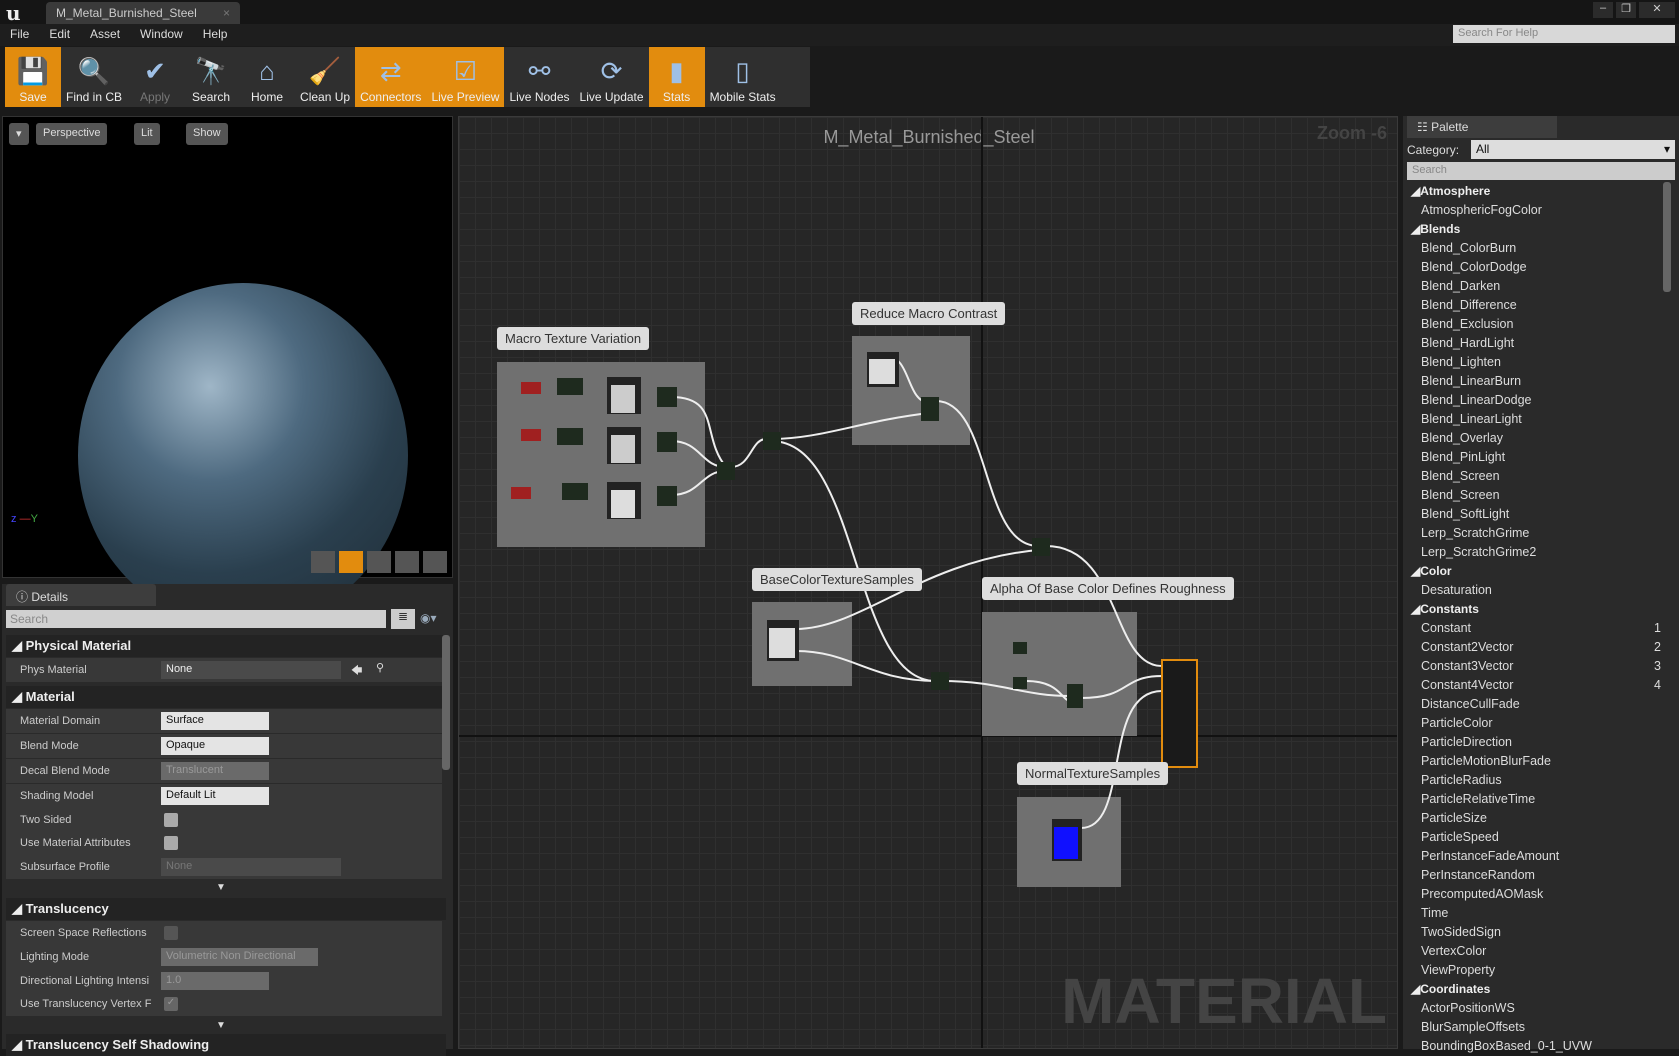 This screenshot has width=1679, height=1056. I want to click on live-update-button: ⟳ Live Update, so click(612, 77).